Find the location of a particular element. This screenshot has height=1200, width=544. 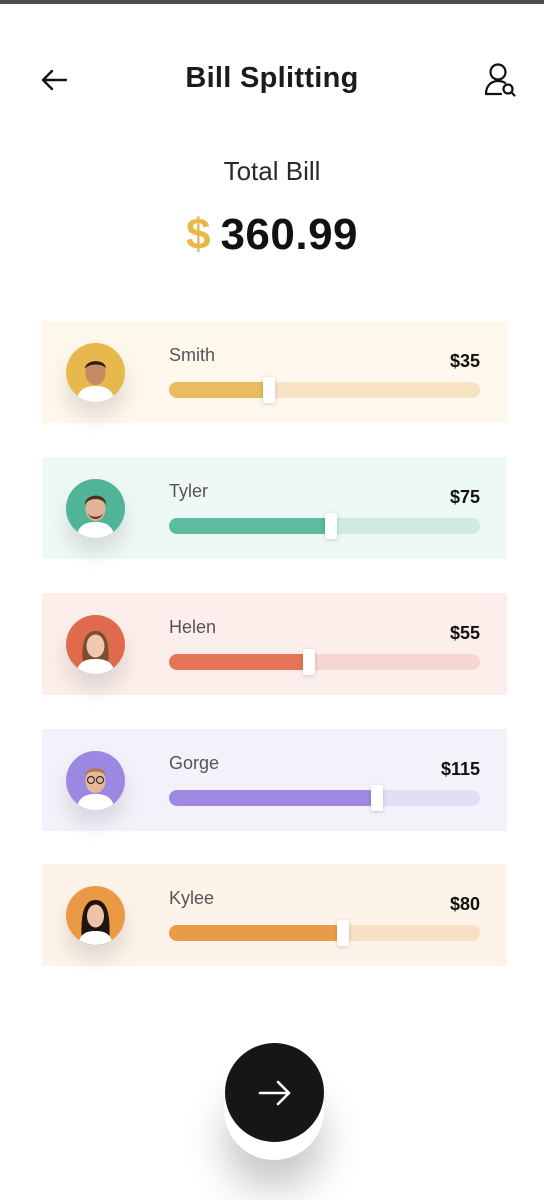

currency-symbol: $ is located at coordinates (198, 234).